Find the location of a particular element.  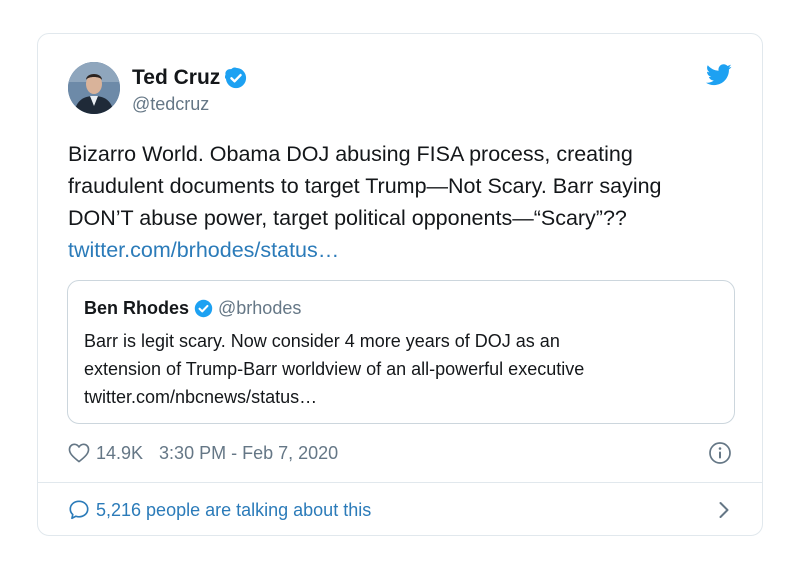

author-name-row: Ted Cruz is located at coordinates (189, 78).